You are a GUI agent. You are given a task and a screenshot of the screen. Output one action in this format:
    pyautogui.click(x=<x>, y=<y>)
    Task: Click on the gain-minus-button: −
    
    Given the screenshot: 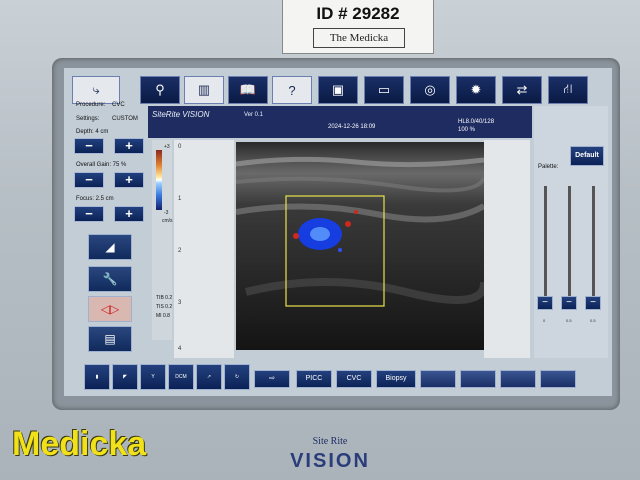 What is the action you would take?
    pyautogui.click(x=89, y=180)
    